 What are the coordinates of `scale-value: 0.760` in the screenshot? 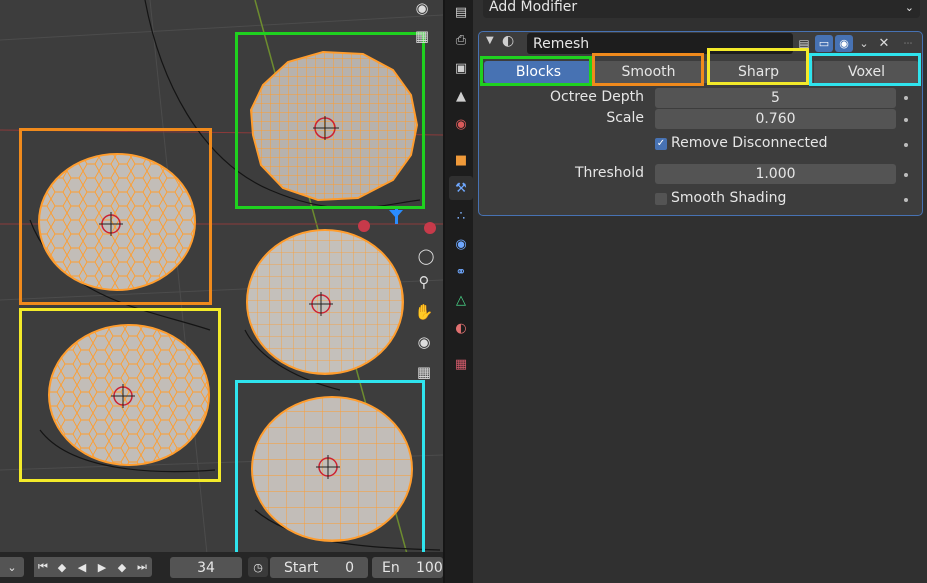 It's located at (775, 119).